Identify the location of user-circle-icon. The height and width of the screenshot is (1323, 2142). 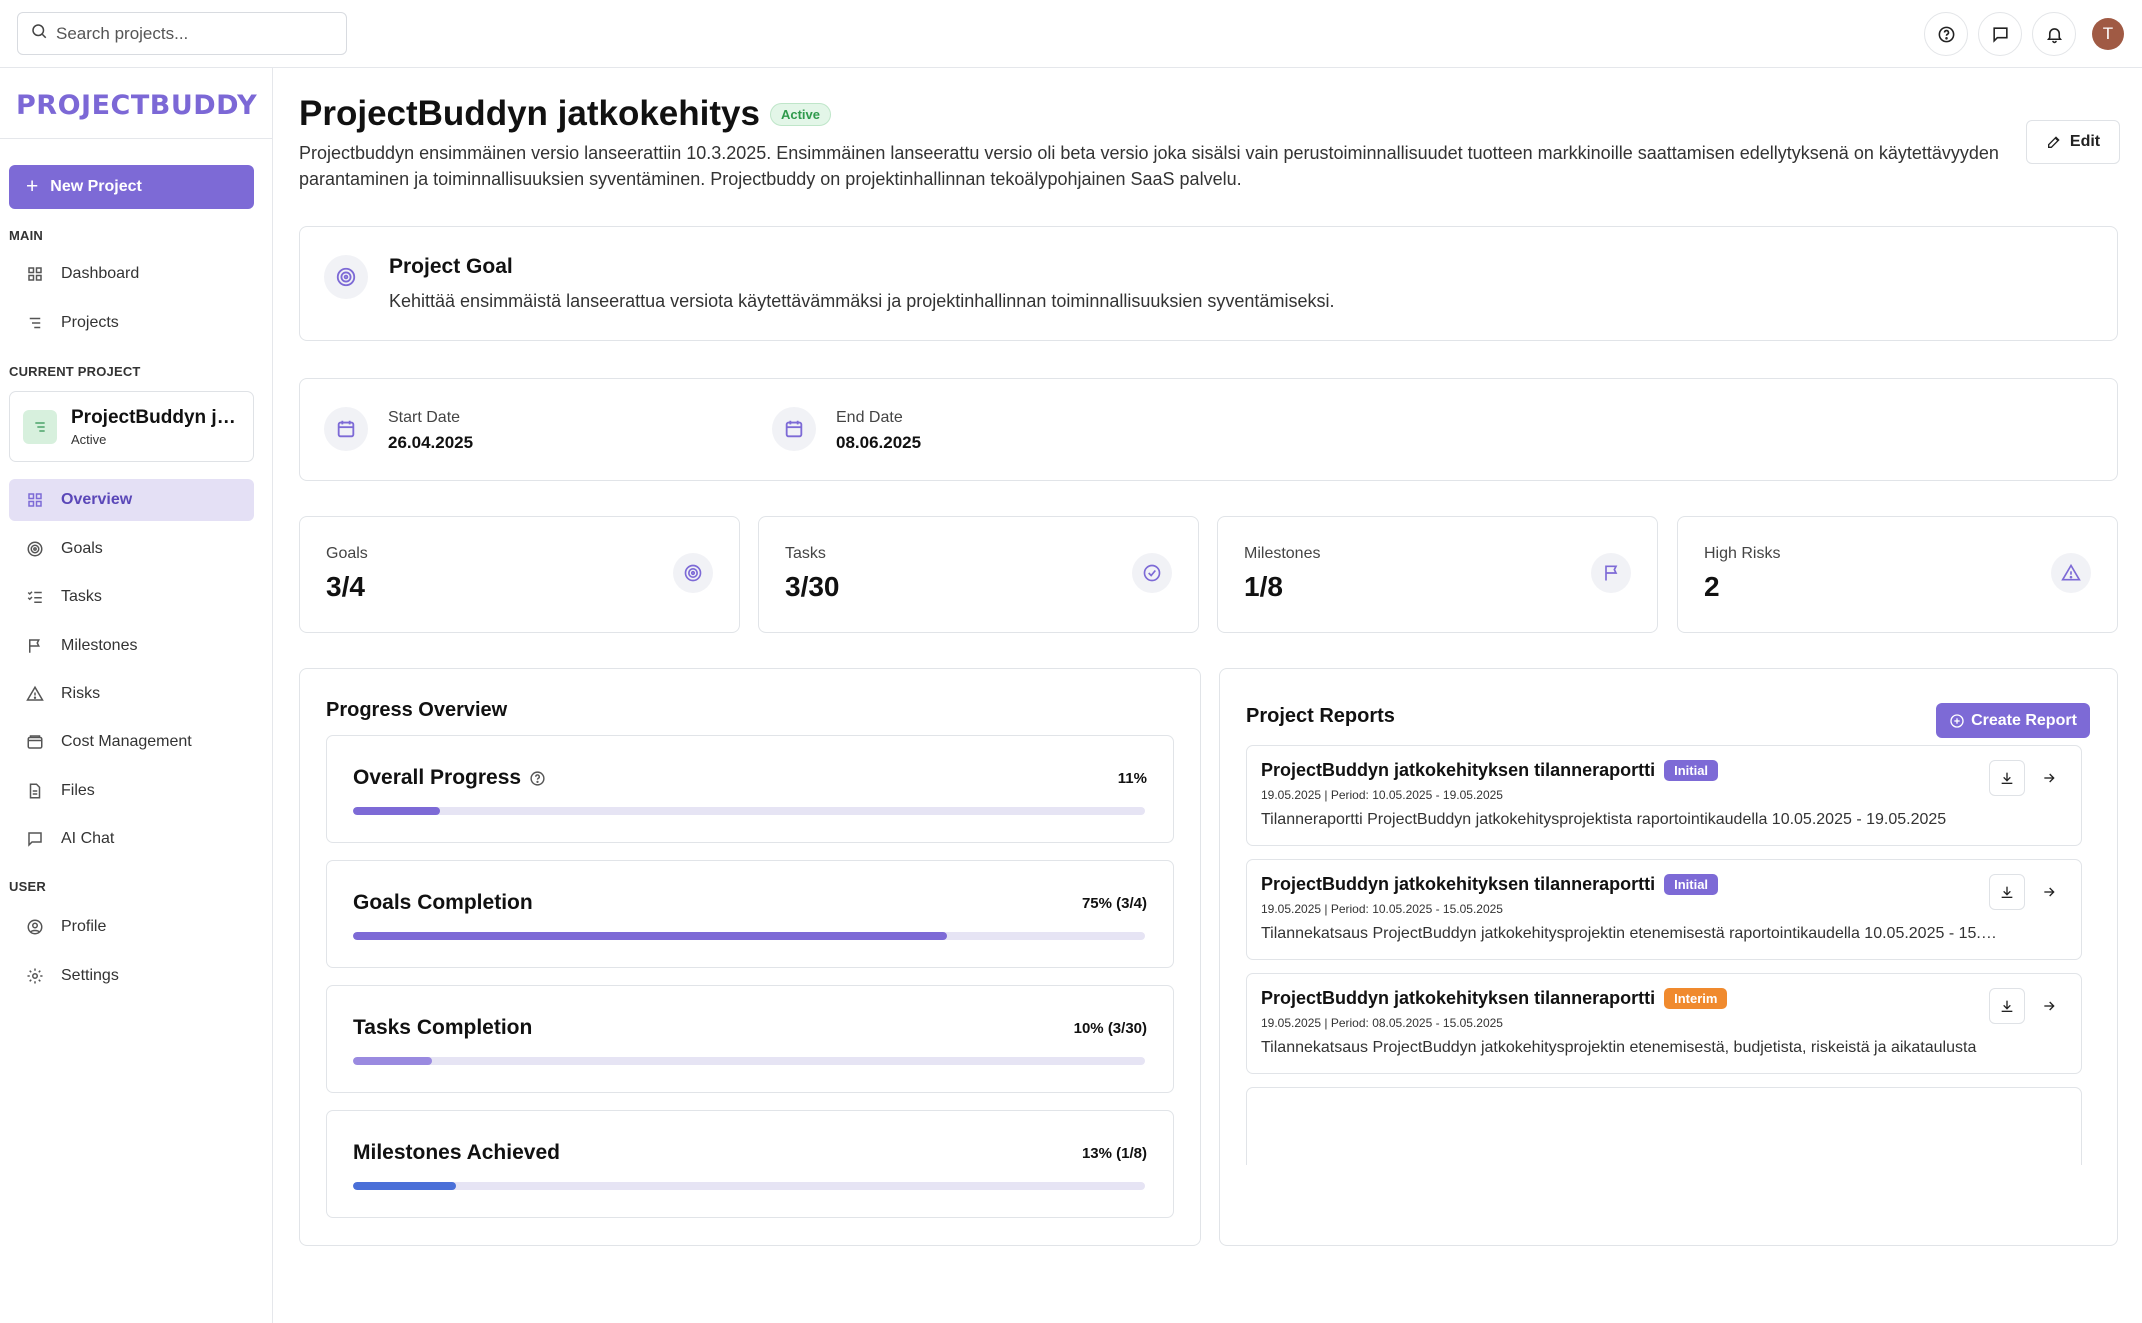
(35, 927).